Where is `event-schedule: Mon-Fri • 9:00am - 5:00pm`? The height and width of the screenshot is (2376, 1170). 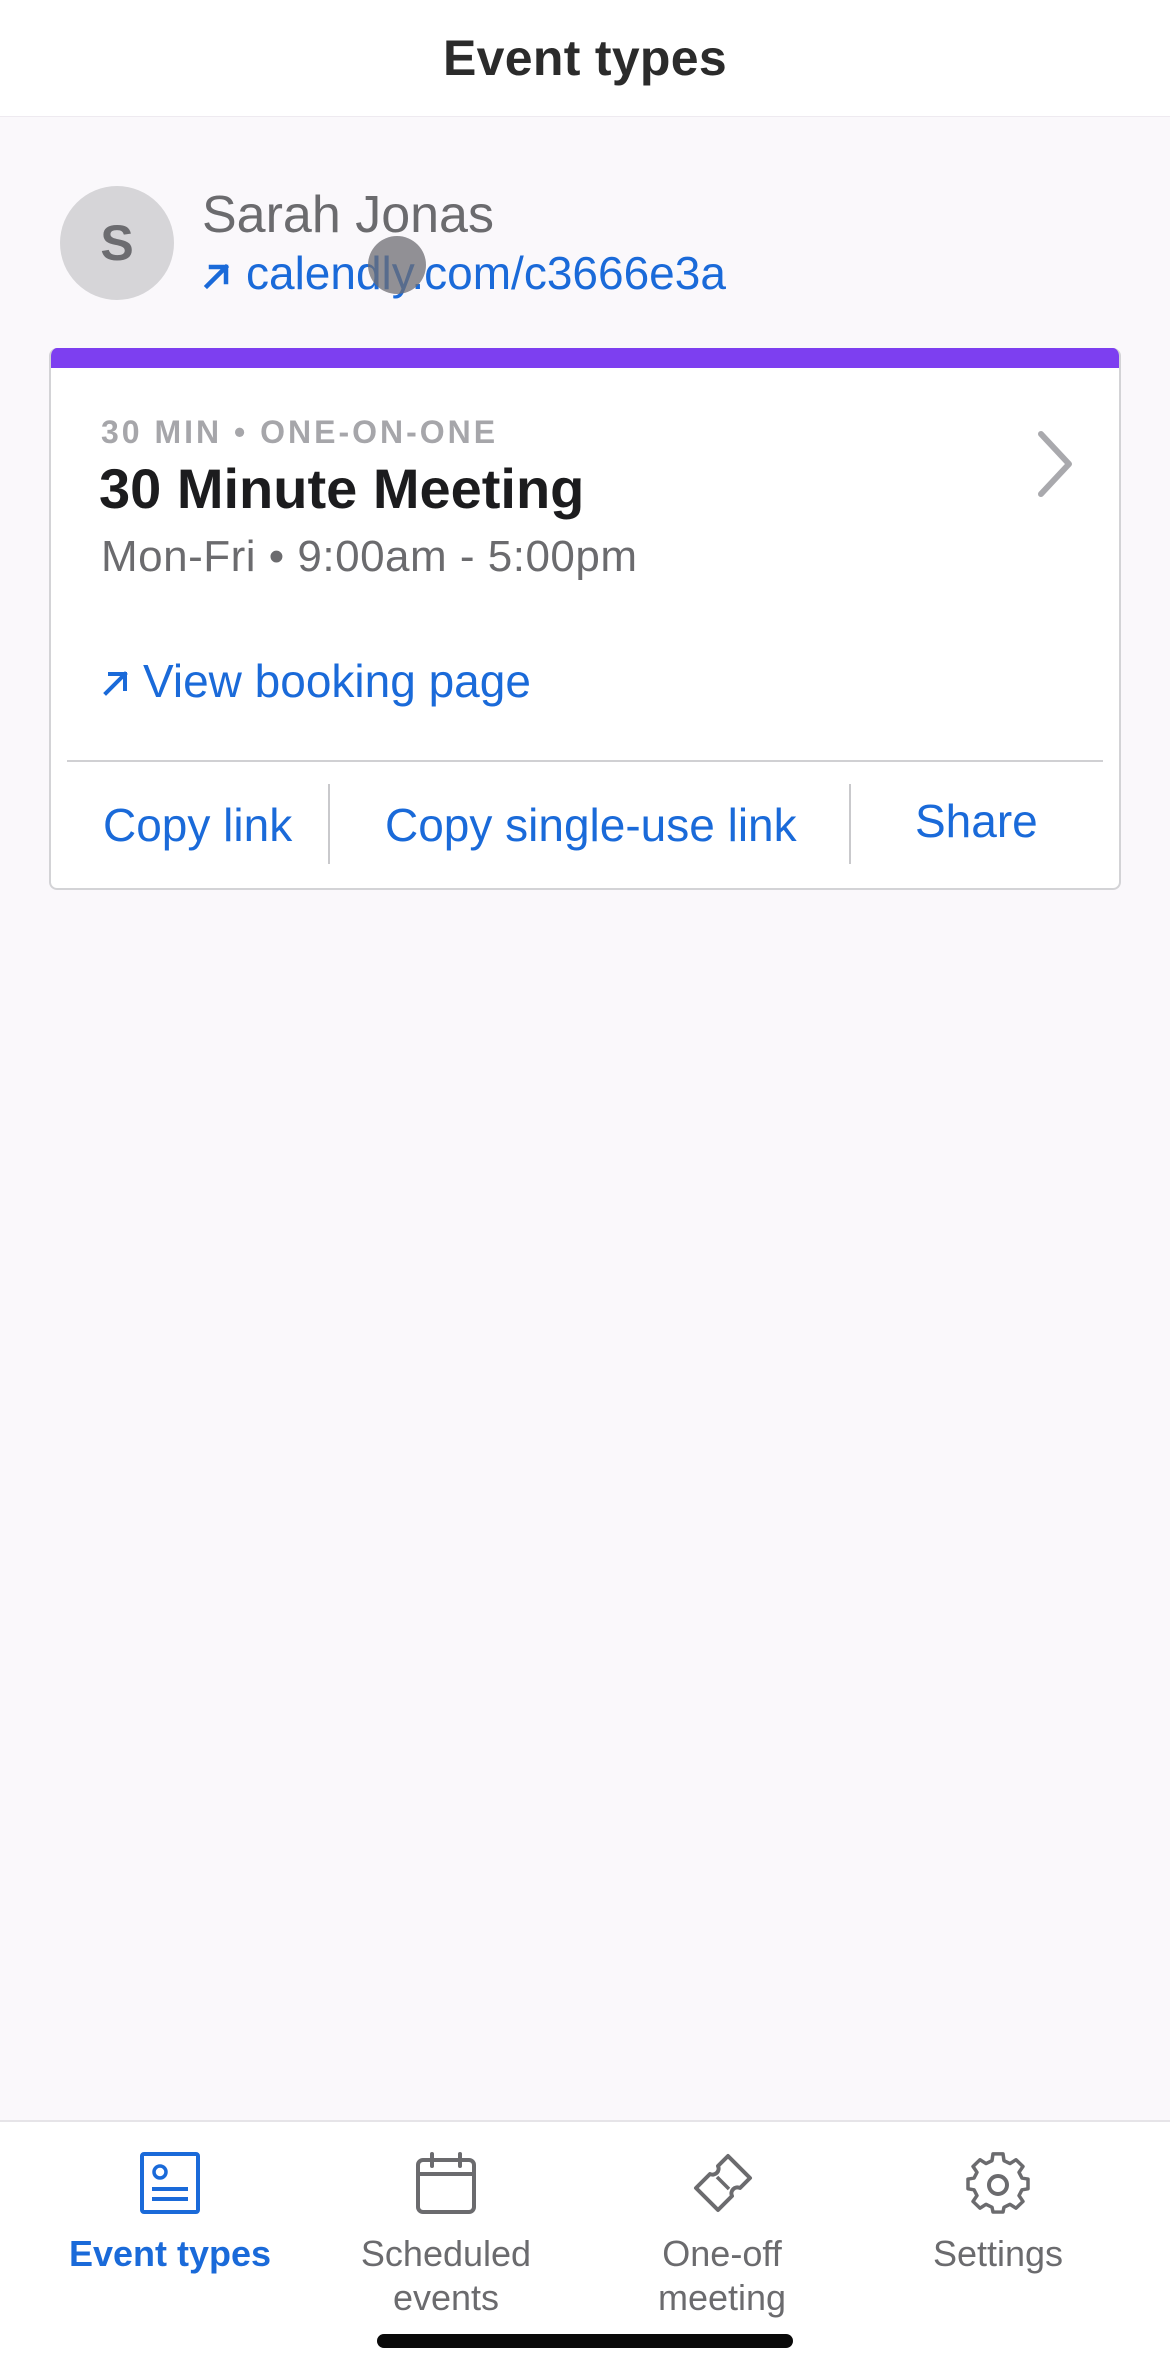
event-schedule: Mon-Fri • 9:00am - 5:00pm is located at coordinates (369, 556).